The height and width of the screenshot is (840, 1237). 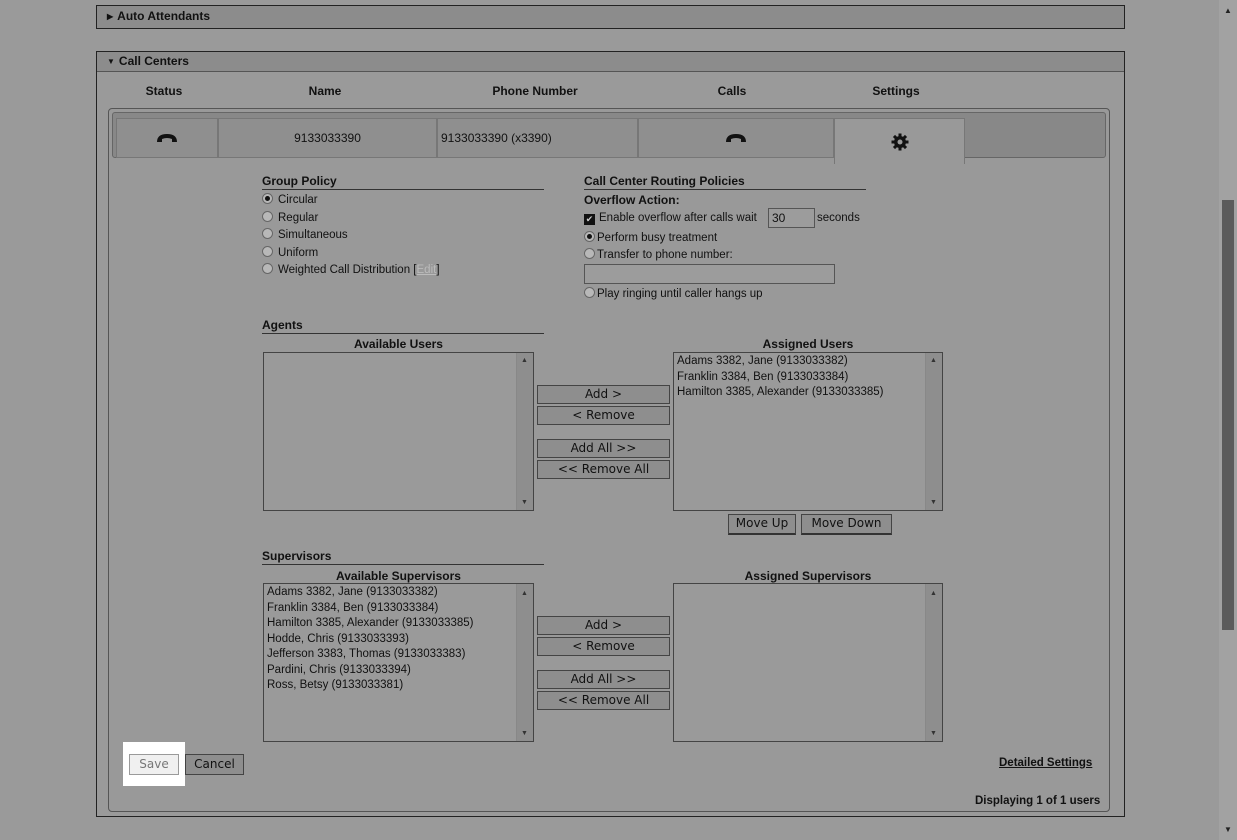 I want to click on overflow-wait-input: 30, so click(x=791, y=218).